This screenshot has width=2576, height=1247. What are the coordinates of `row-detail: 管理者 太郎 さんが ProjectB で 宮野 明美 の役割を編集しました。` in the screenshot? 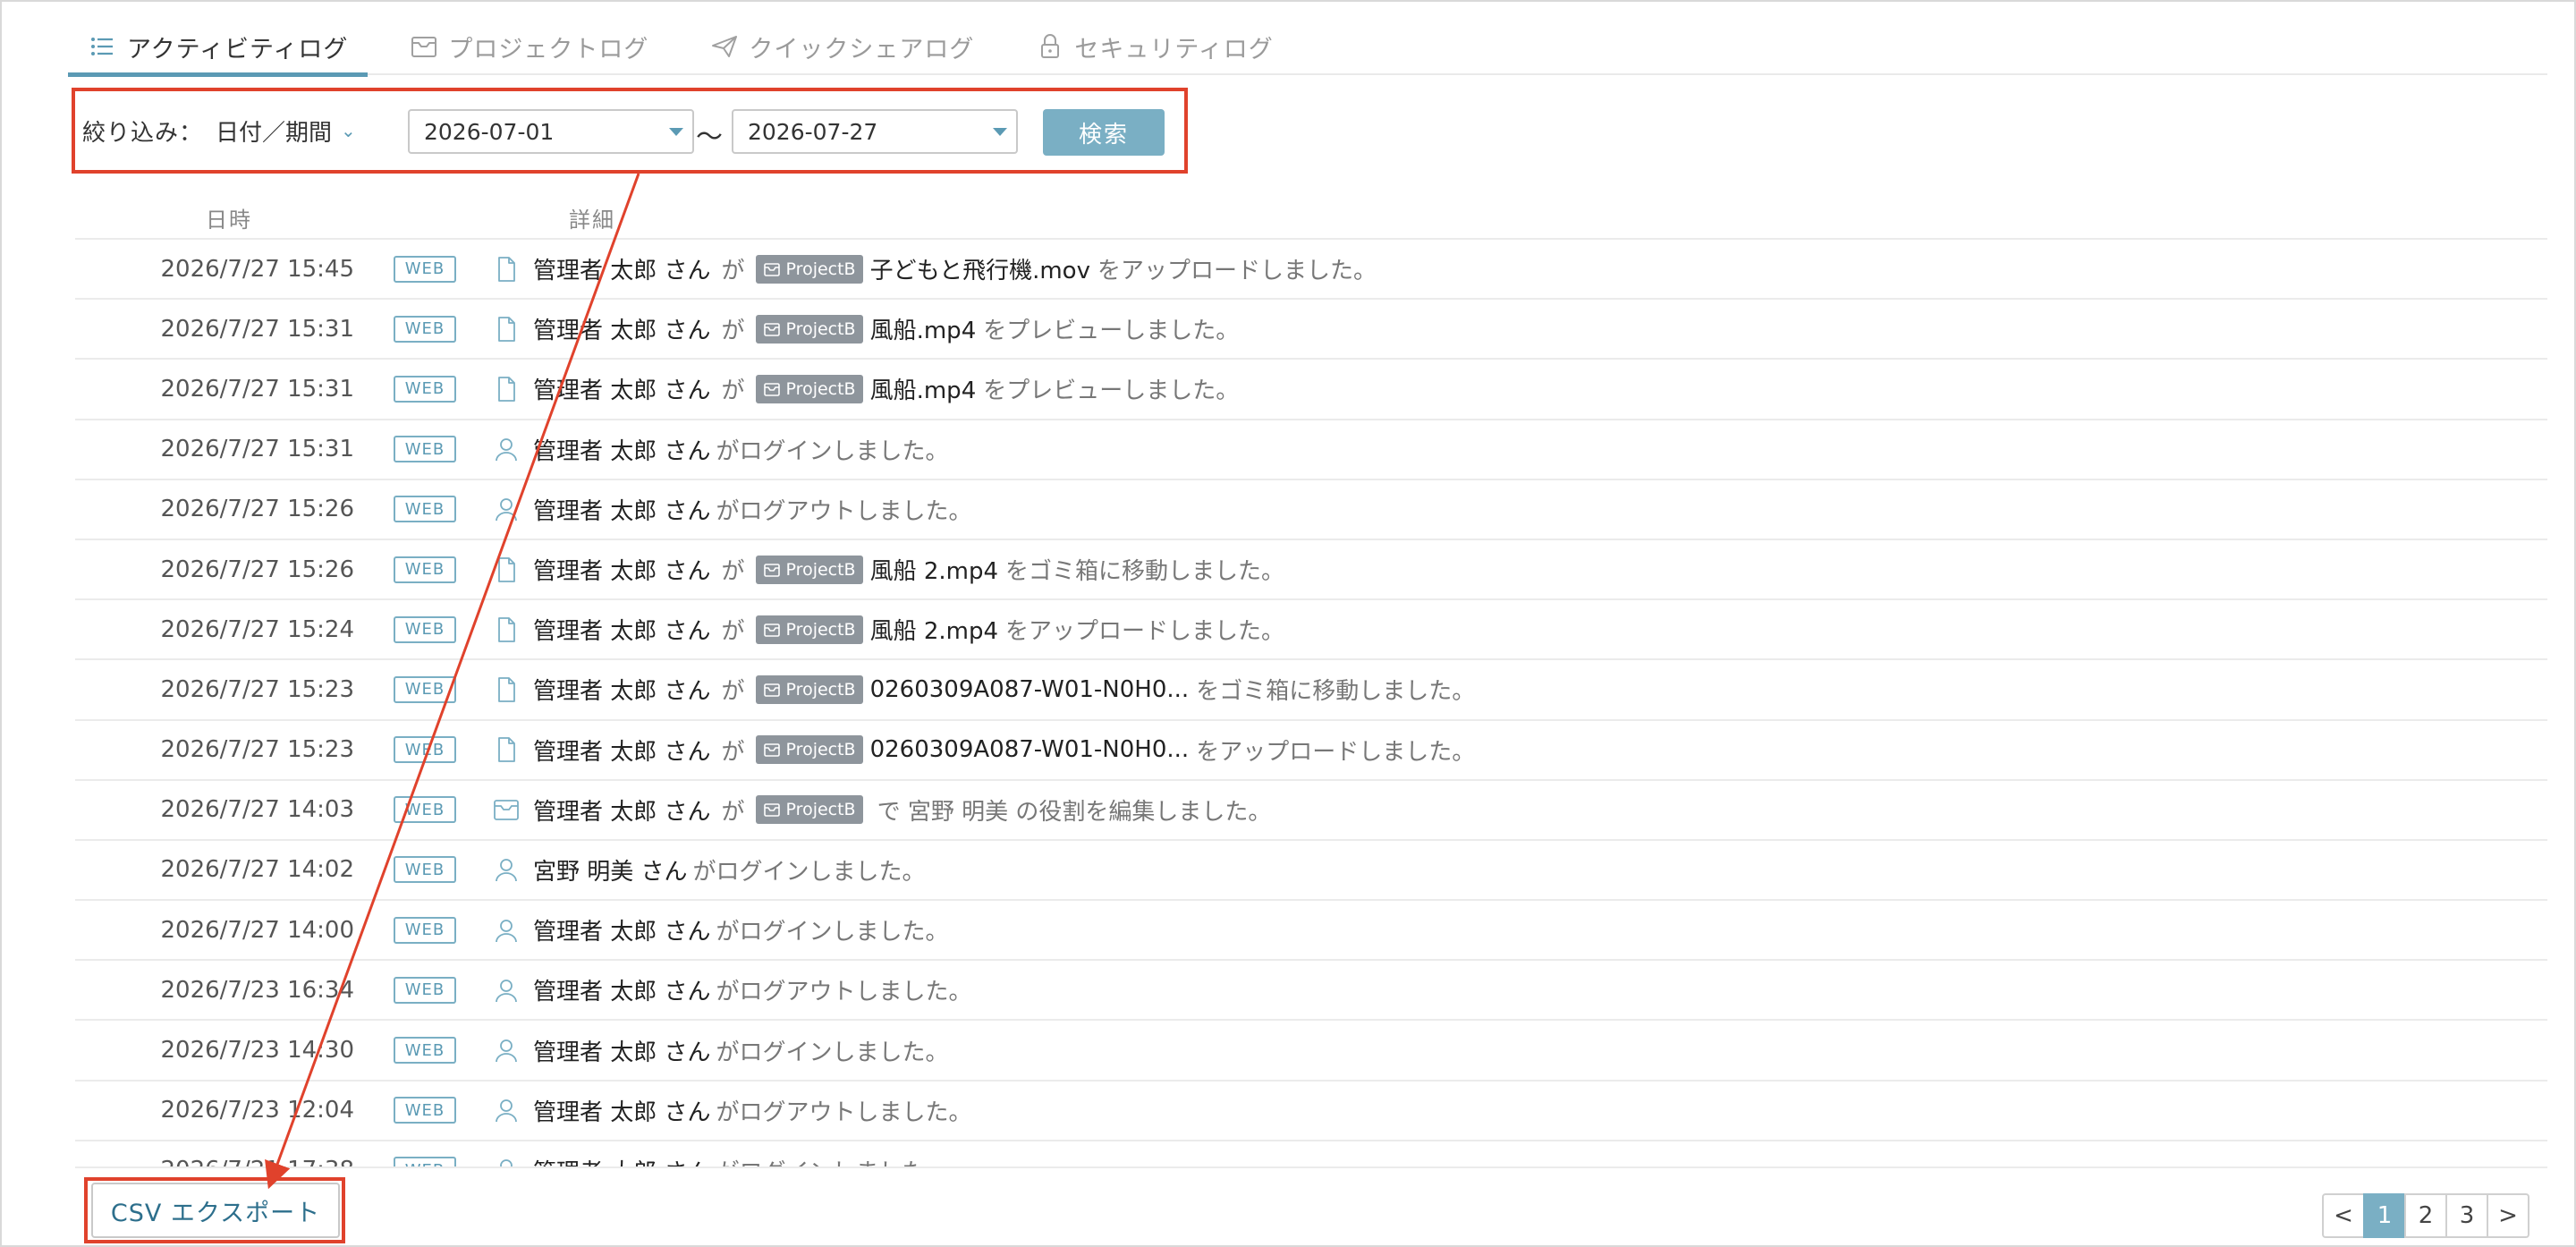 It's located at (902, 810).